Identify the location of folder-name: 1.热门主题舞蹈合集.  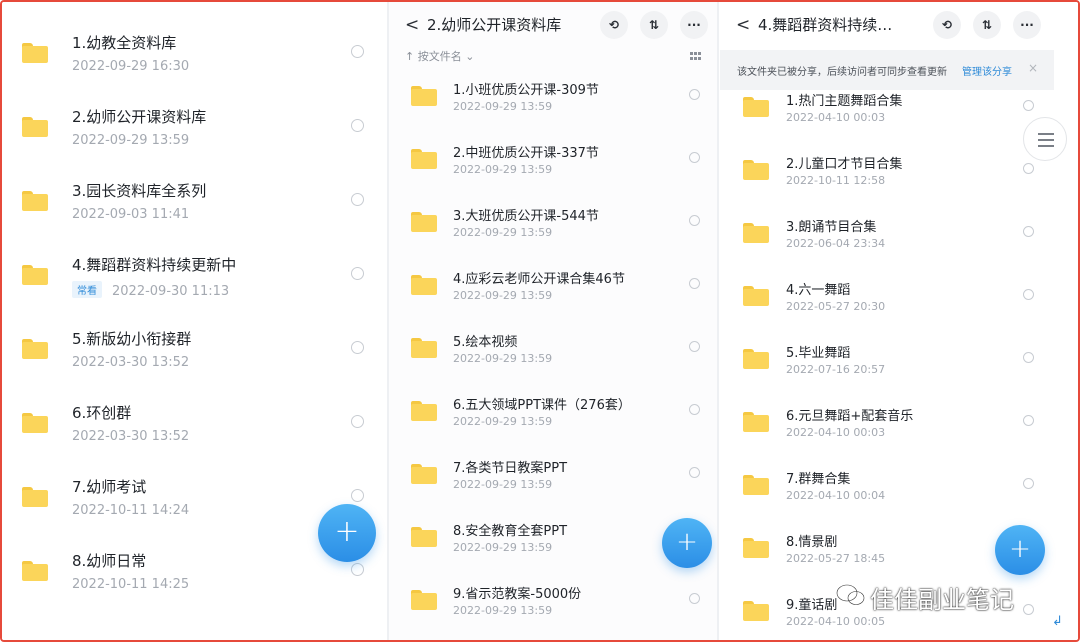
(844, 101).